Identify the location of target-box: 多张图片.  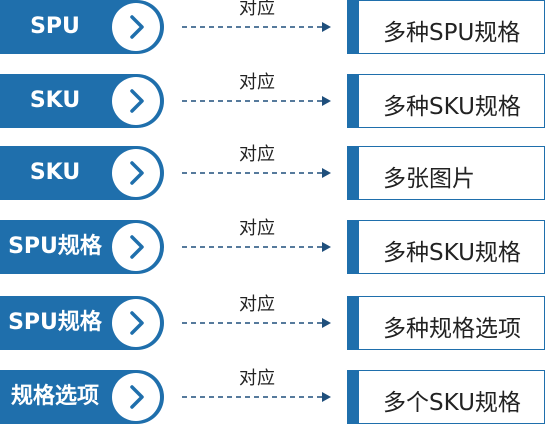
(446, 173).